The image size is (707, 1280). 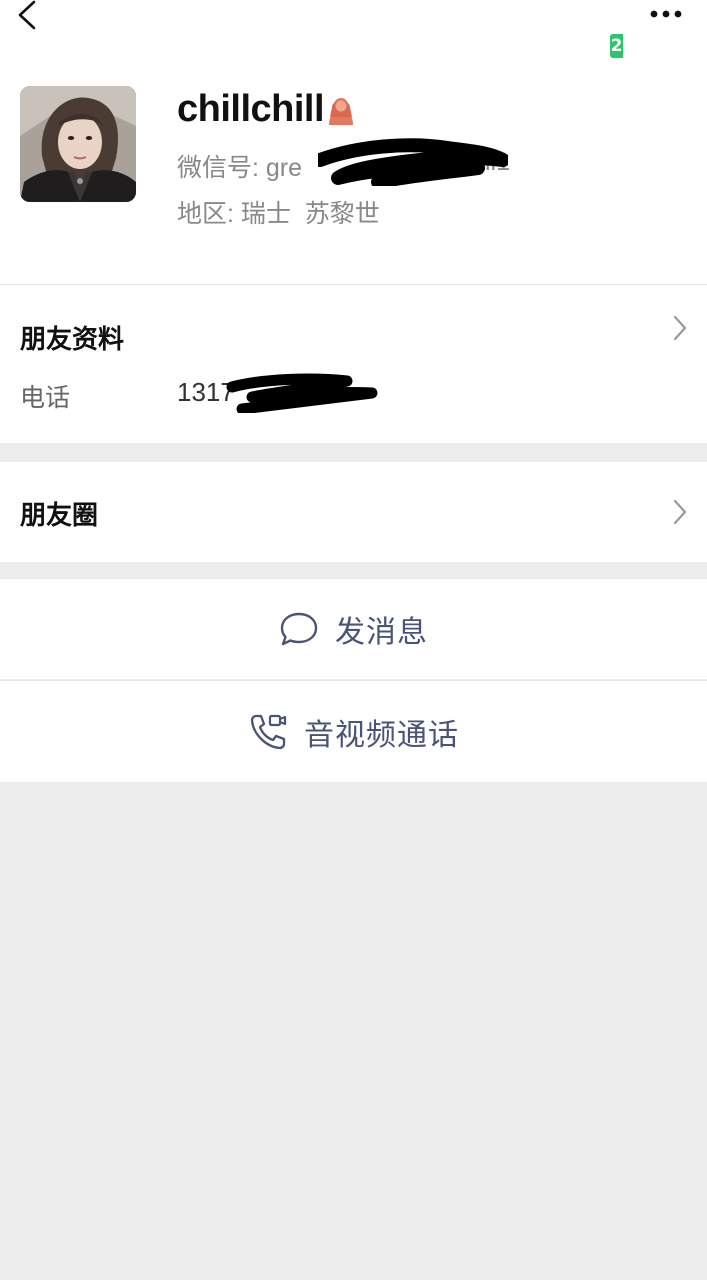 I want to click on moments-title: 朋友圈, so click(x=59, y=516).